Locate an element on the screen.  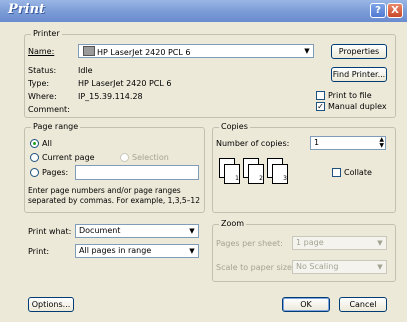
print-label: Print: is located at coordinates (39, 251).